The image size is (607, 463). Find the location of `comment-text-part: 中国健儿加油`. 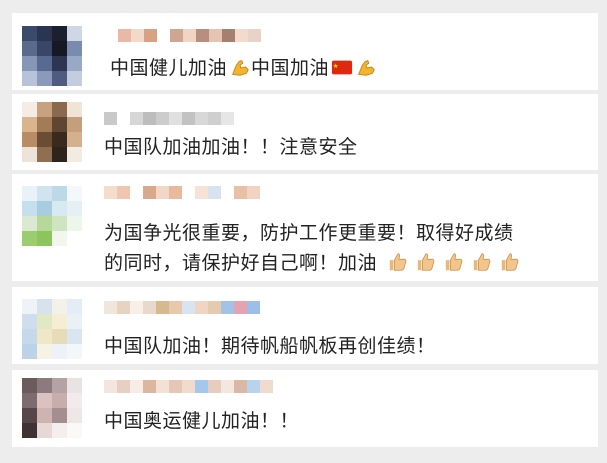

comment-text-part: 中国健儿加油 is located at coordinates (169, 68).